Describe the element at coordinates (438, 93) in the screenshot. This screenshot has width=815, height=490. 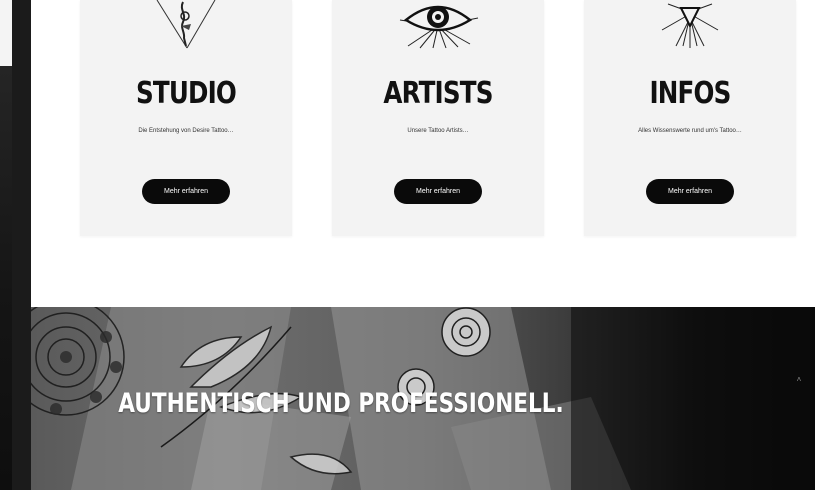
I see `card-title: ARTISTS` at that location.